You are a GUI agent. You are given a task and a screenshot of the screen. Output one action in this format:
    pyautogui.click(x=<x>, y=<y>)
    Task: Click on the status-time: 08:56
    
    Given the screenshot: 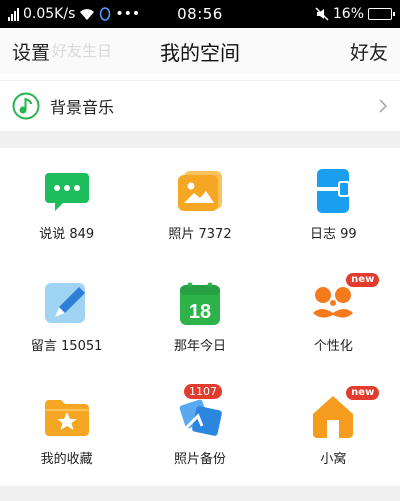 What is the action you would take?
    pyautogui.click(x=200, y=14)
    